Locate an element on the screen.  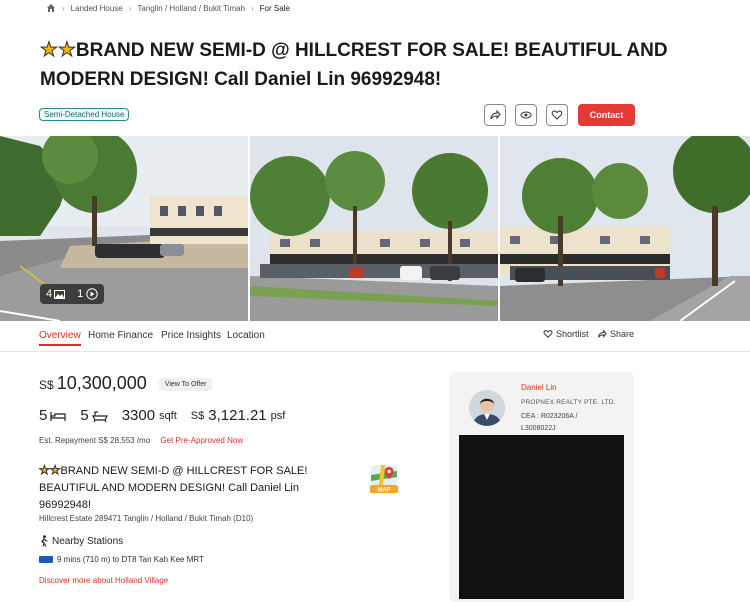
mrt-row: 9 mins (710 m) to DT8 Tan Kah Kee MRT is located at coordinates (121, 559).